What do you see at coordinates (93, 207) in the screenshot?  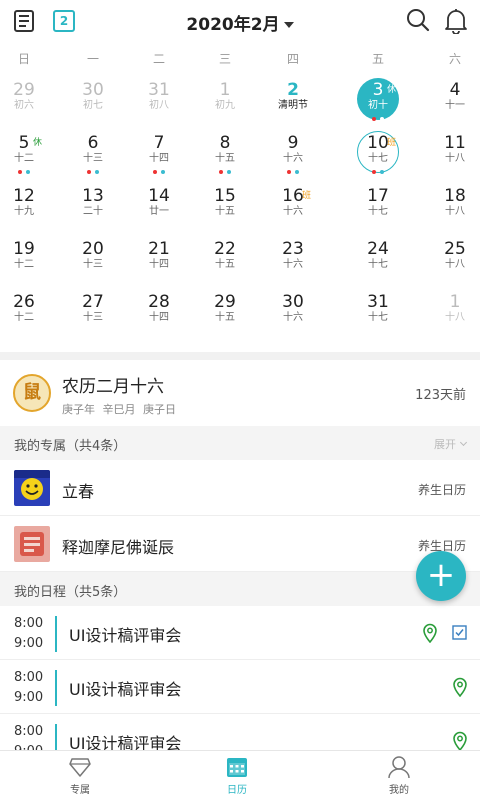 I see `calendar-day: 13 二十` at bounding box center [93, 207].